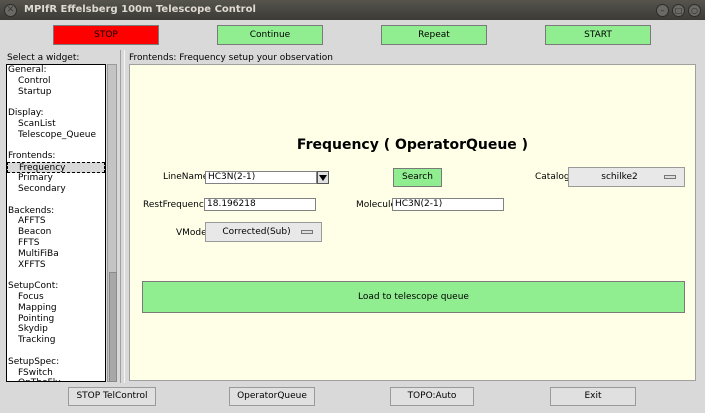  What do you see at coordinates (434, 35) in the screenshot?
I see `repeat-button: Repeat` at bounding box center [434, 35].